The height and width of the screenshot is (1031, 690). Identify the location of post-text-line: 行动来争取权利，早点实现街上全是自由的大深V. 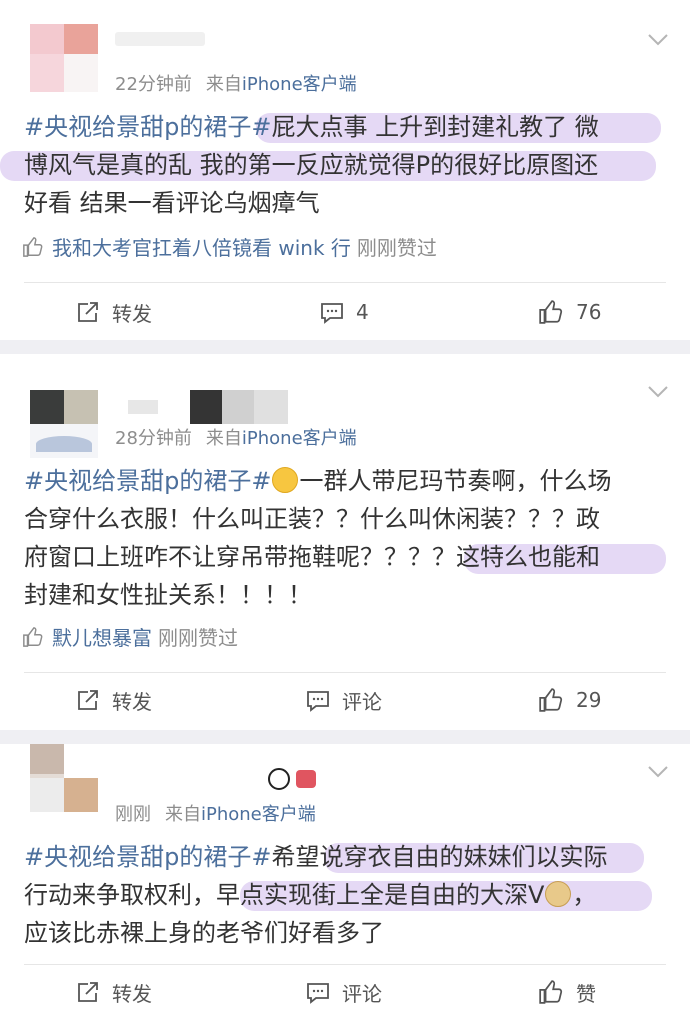
(284, 895).